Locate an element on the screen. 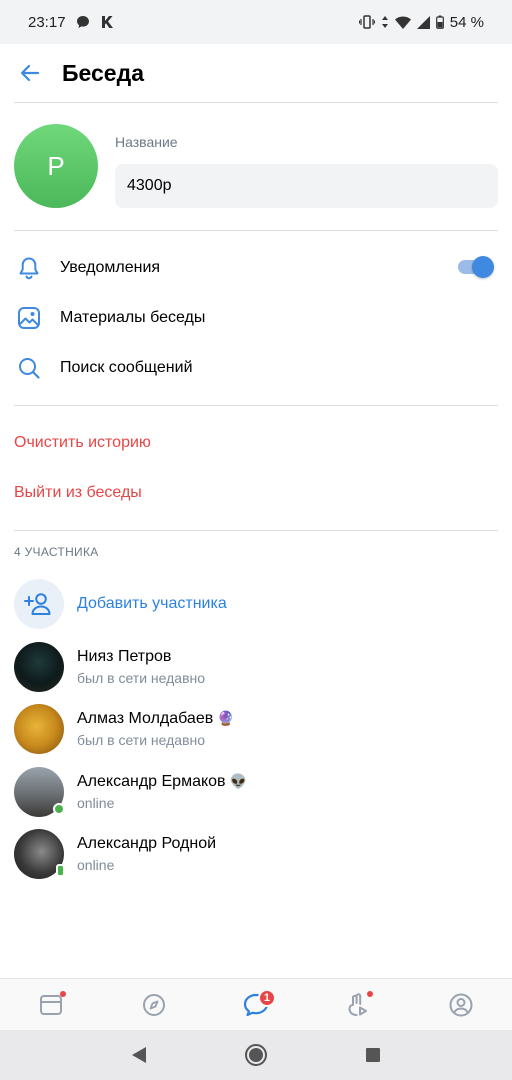  battery-percent: 54 % is located at coordinates (466, 22).